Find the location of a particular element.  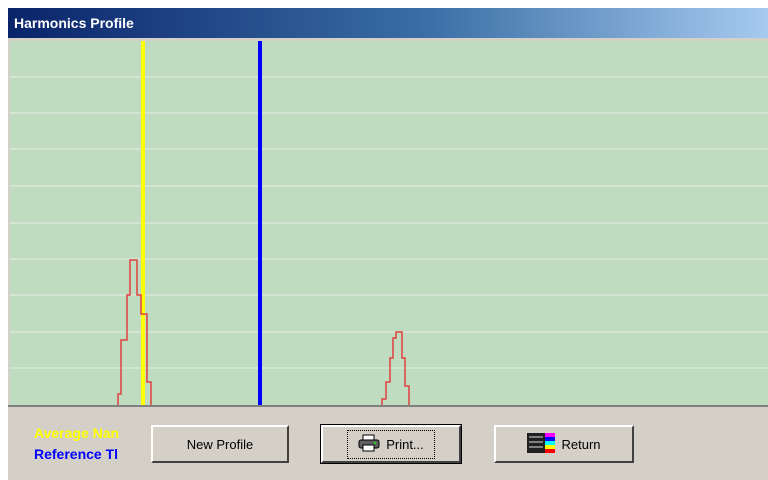

average-legend-label: Average Nan is located at coordinates (77, 433).